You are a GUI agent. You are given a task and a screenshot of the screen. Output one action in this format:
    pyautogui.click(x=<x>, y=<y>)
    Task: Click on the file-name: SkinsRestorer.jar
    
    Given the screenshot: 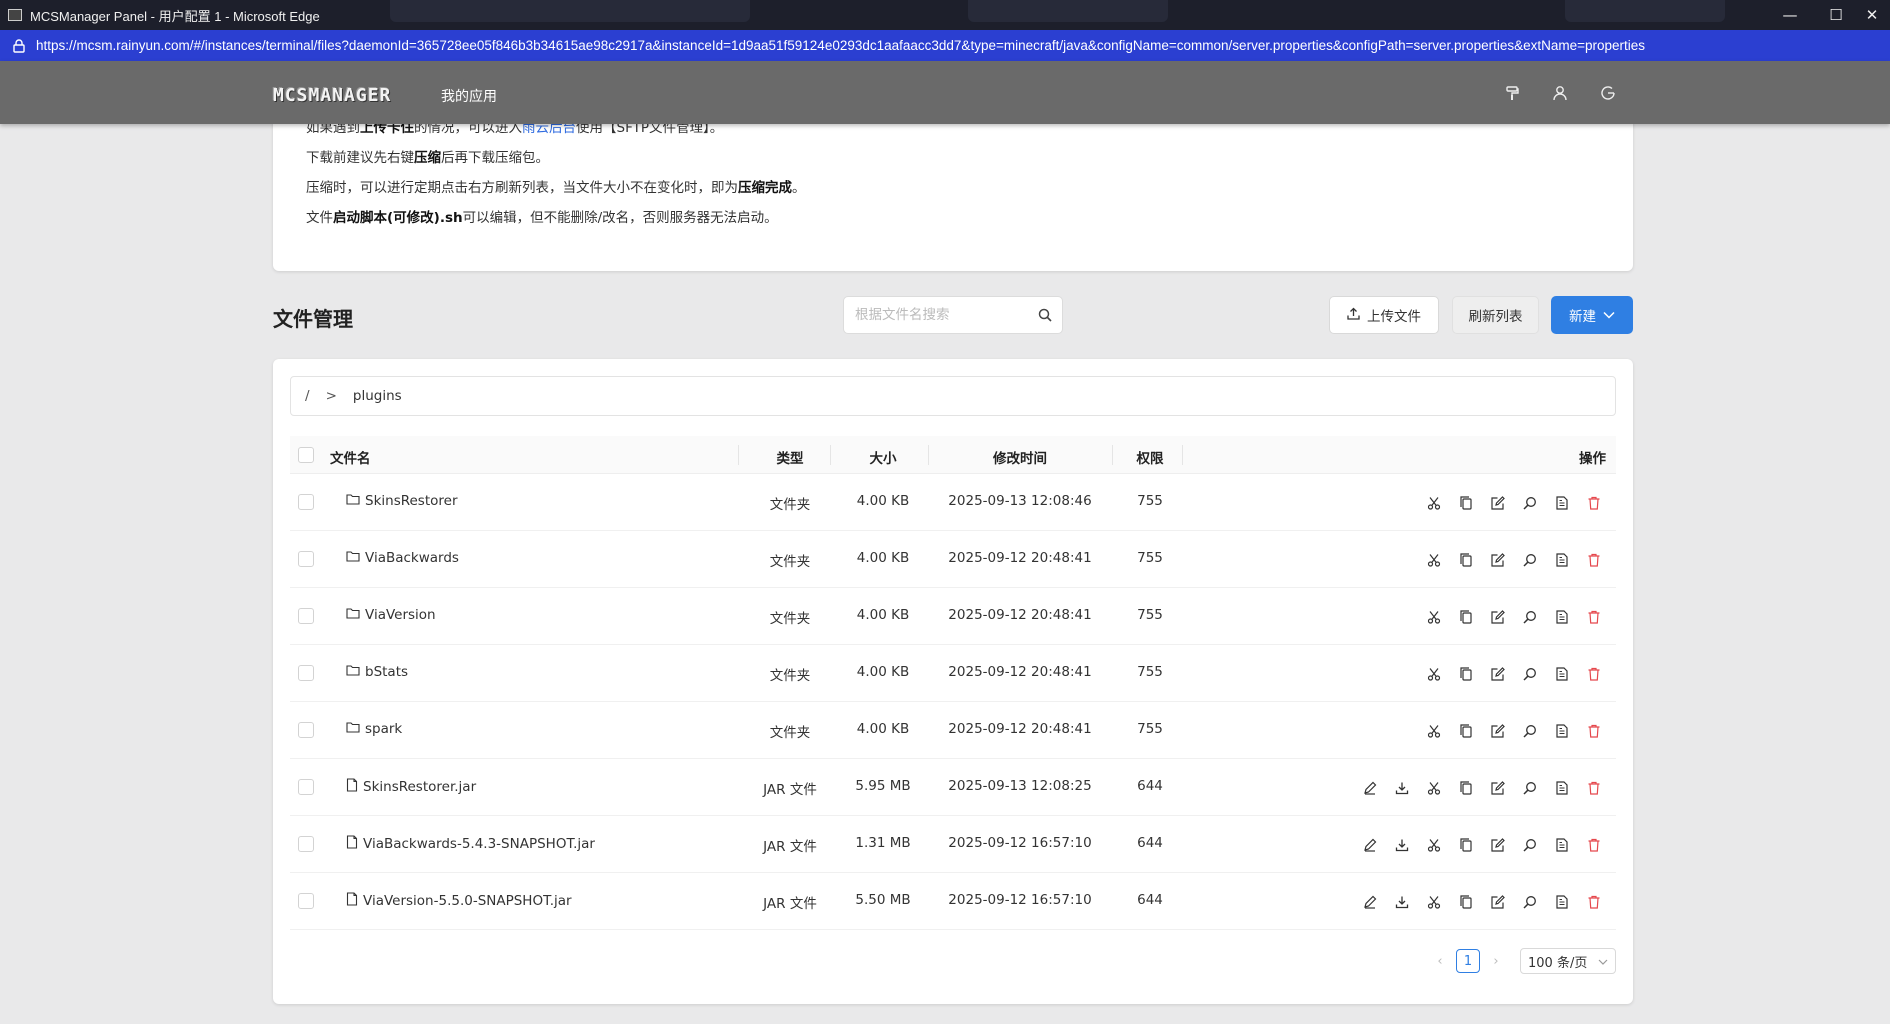 What is the action you would take?
    pyautogui.click(x=419, y=787)
    